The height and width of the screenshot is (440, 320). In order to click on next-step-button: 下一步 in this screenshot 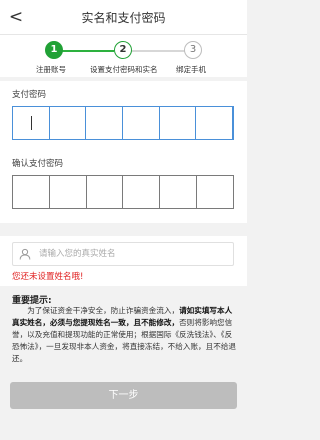, I will do `click(123, 395)`.